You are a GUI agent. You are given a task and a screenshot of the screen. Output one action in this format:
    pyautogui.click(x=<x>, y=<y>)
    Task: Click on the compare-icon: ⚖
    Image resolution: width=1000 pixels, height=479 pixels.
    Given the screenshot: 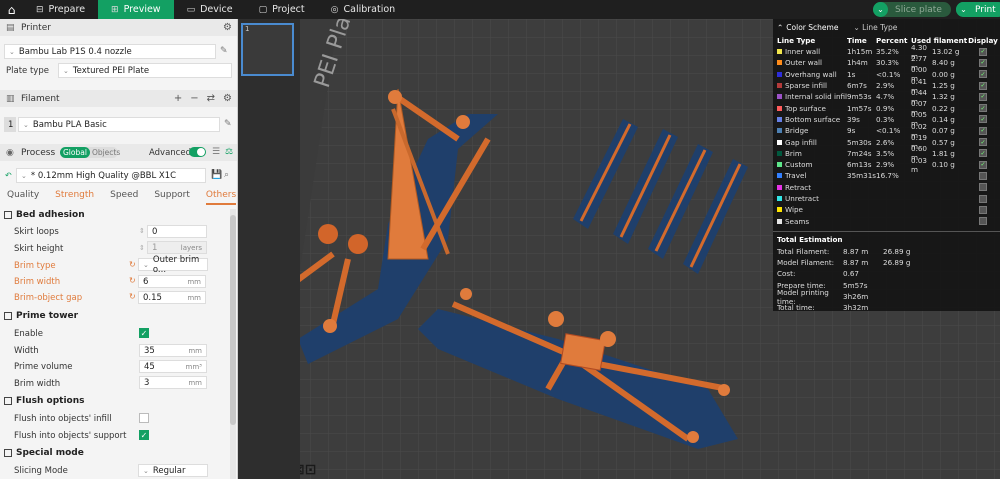 What is the action you would take?
    pyautogui.click(x=229, y=152)
    